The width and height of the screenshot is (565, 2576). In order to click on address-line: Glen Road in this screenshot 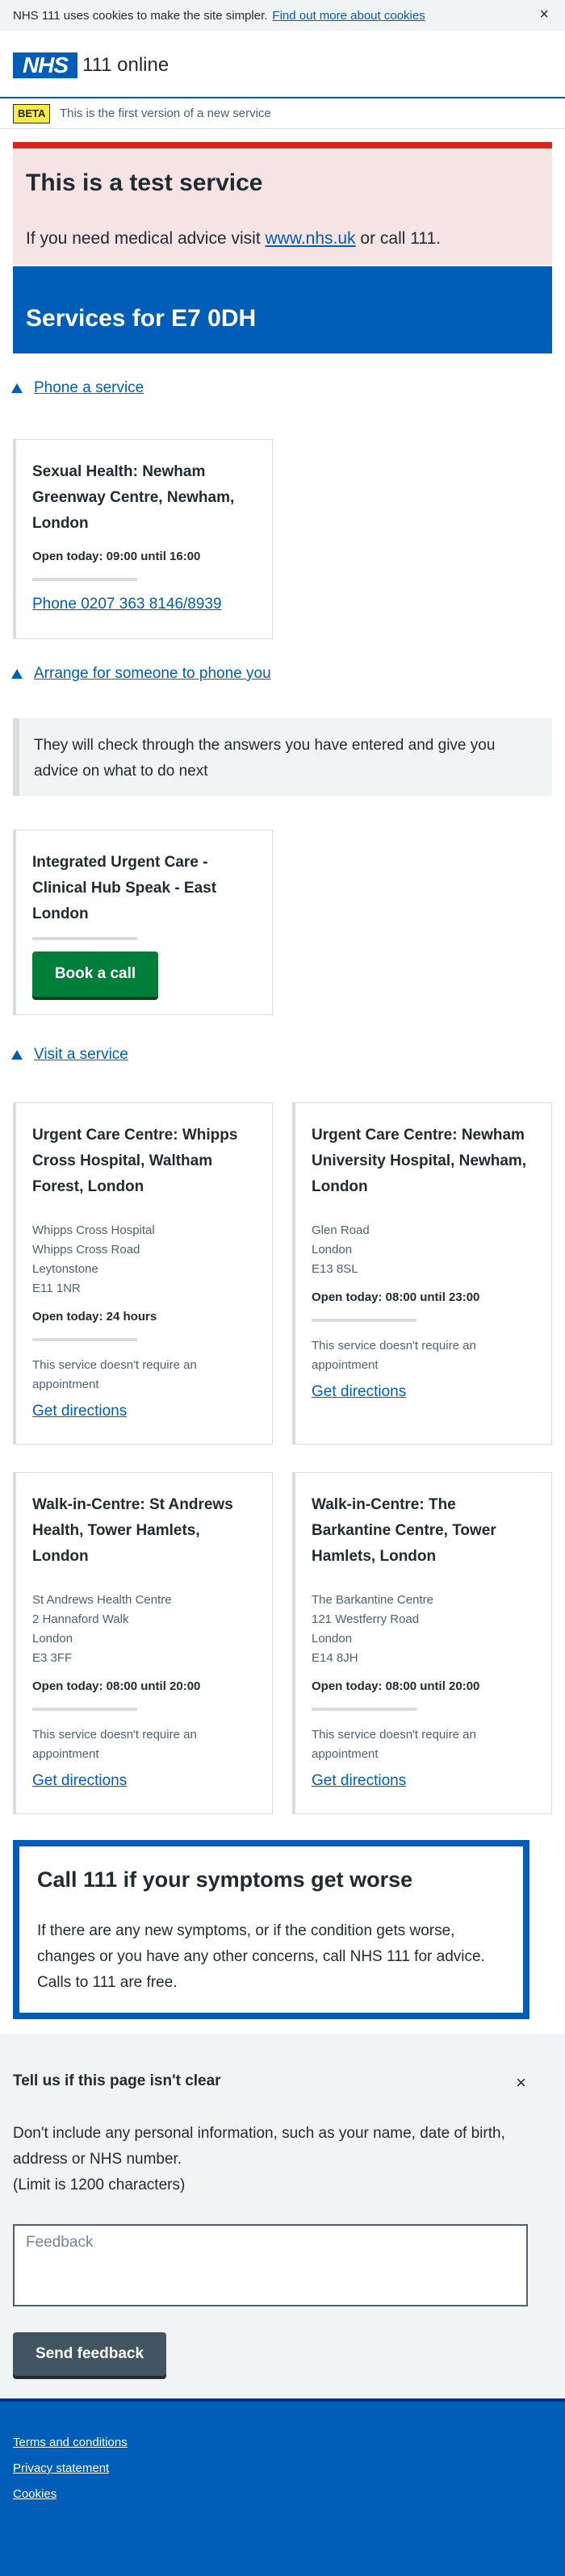, I will do `click(341, 1230)`.